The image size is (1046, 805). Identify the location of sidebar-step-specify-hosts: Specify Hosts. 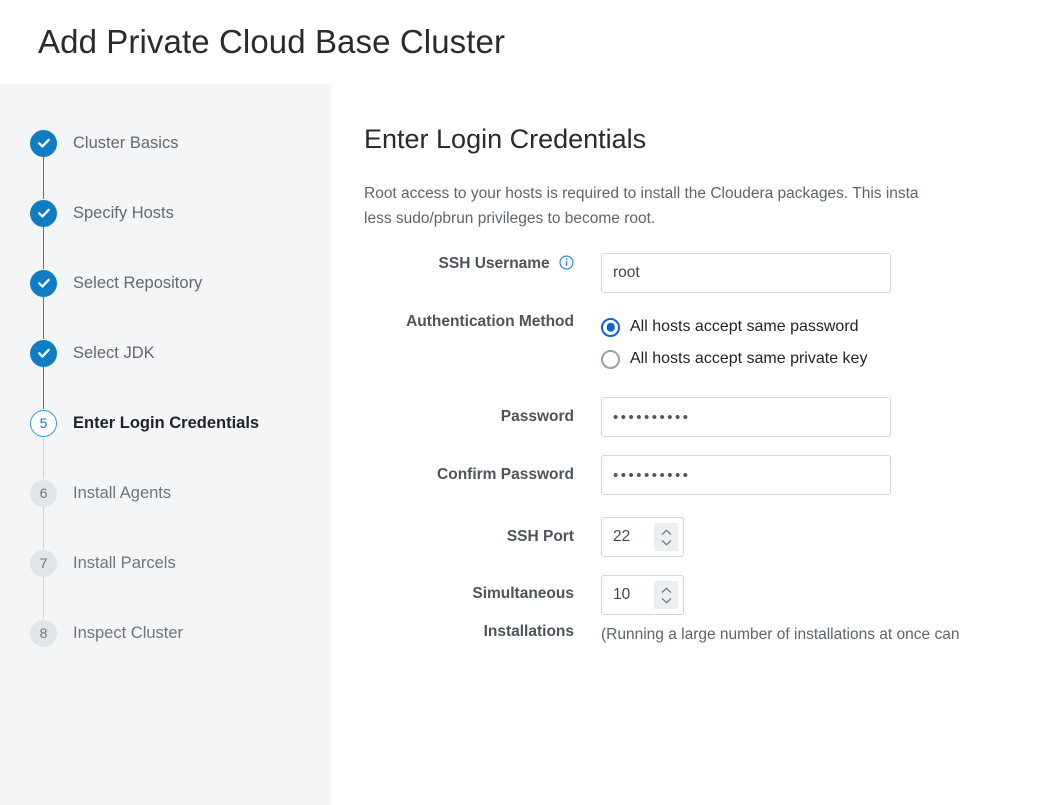
(180, 223).